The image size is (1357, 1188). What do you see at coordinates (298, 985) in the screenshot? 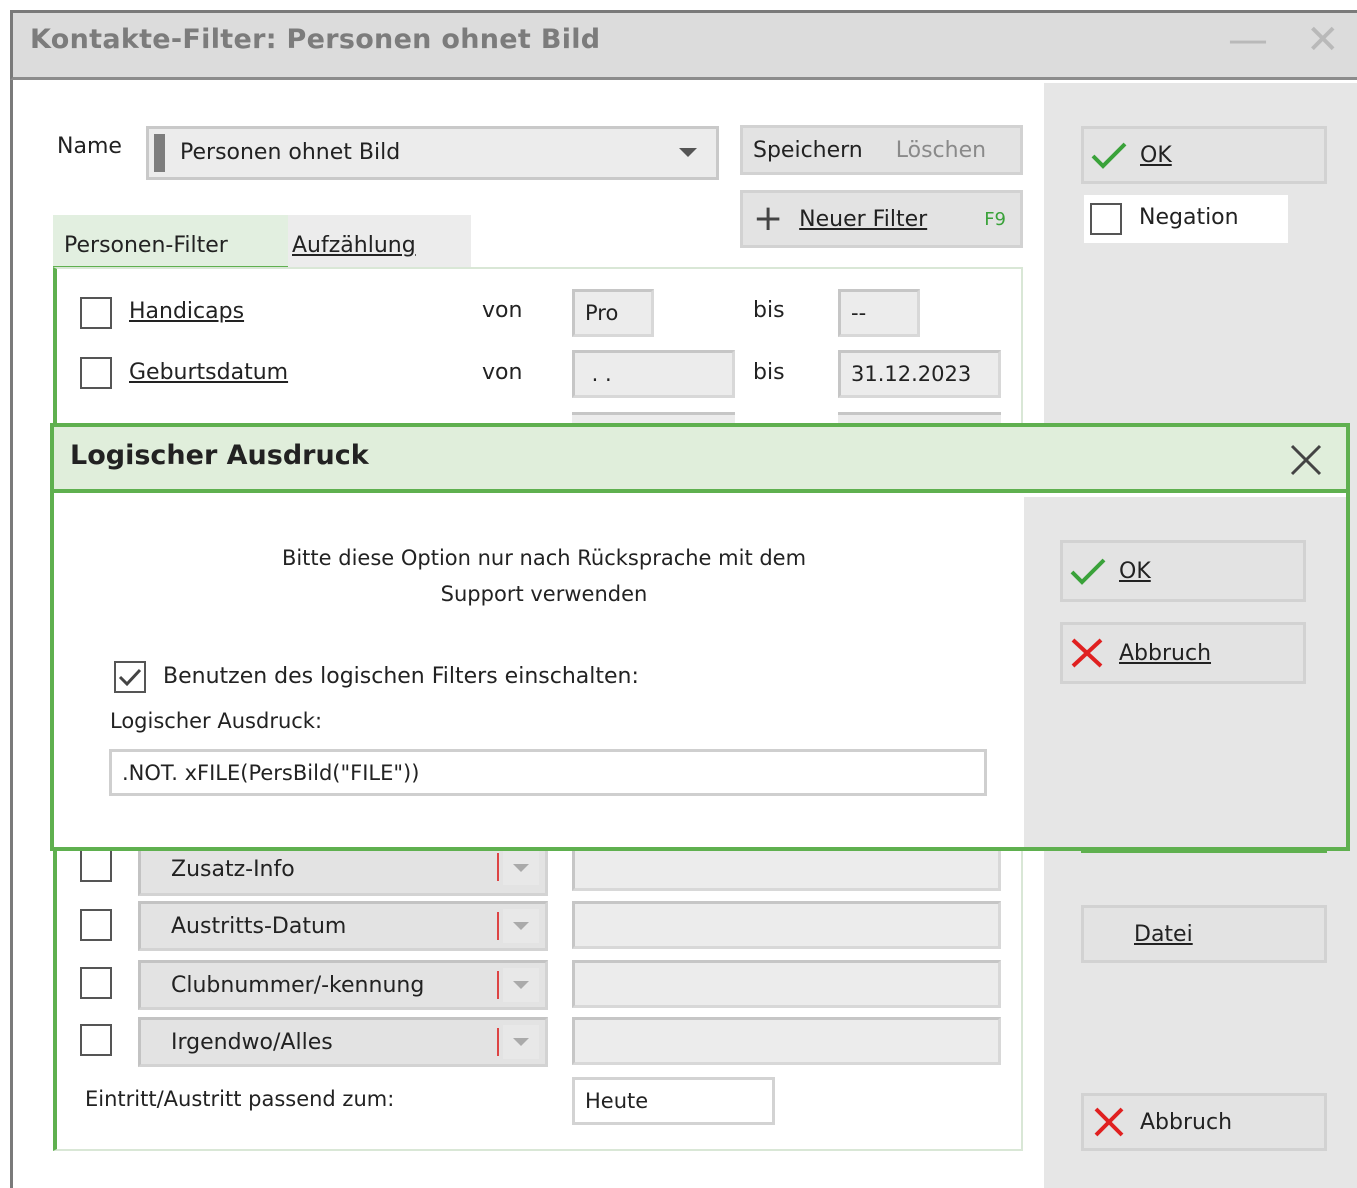
I see `combo-label: Clubnummer/-kennung` at bounding box center [298, 985].